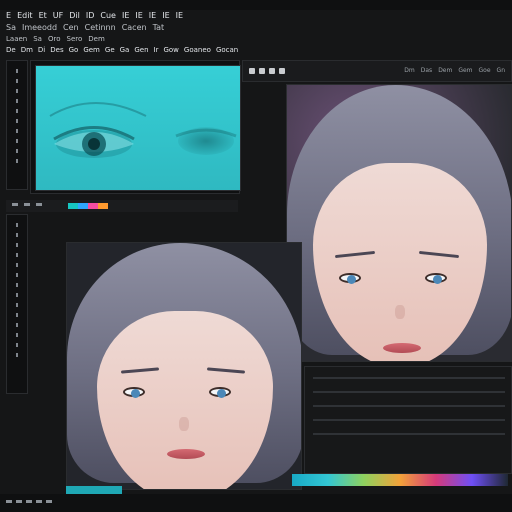  I want to click on bottom-gradient-bar, so click(400, 480).